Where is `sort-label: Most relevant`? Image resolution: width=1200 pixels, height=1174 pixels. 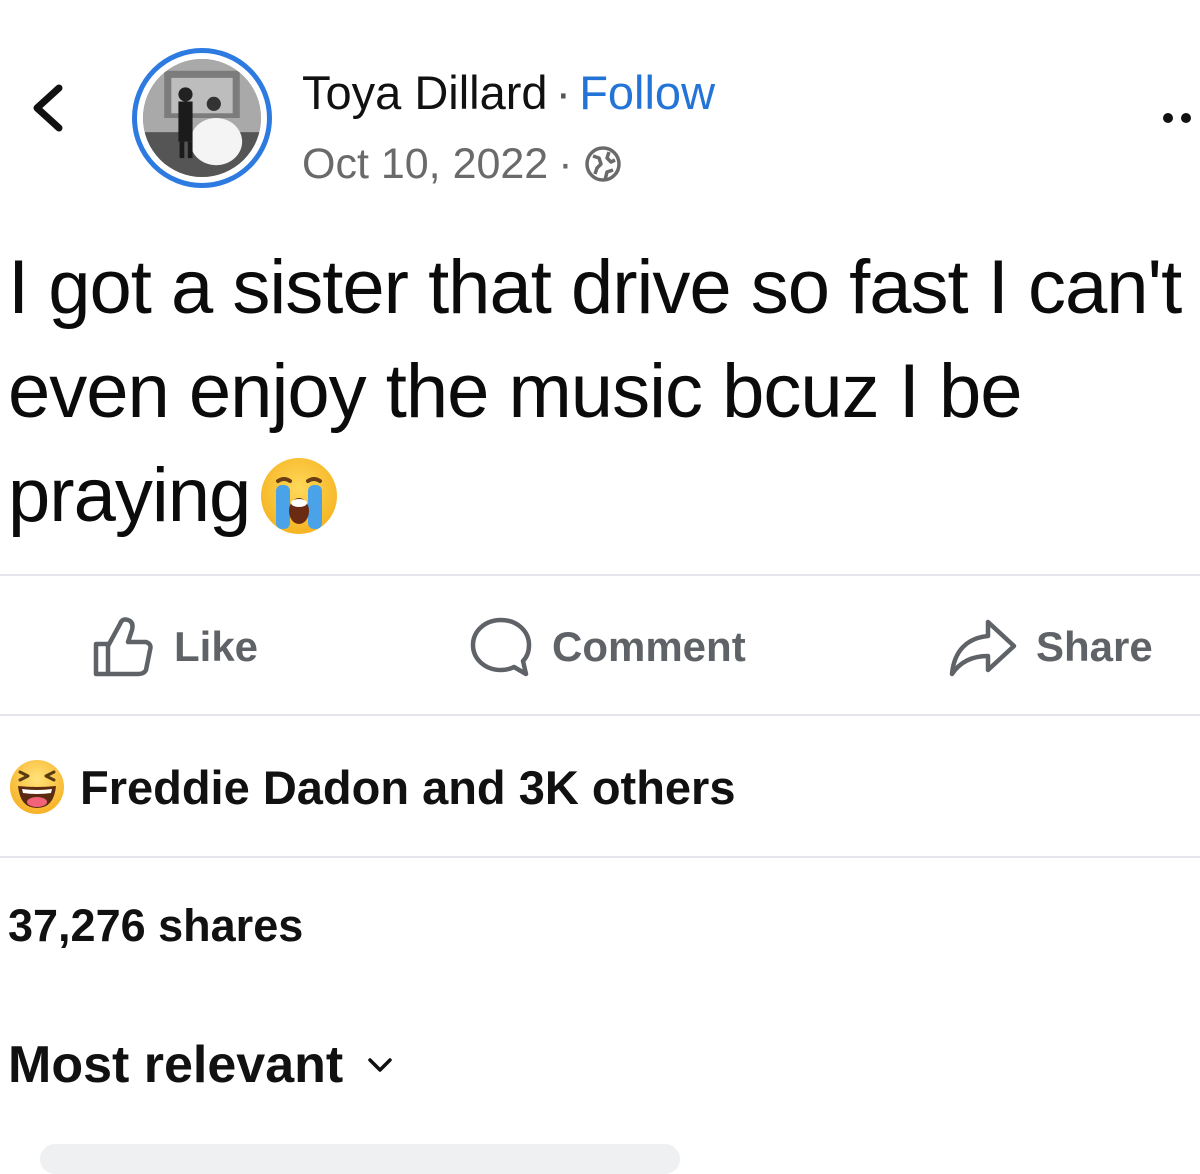
sort-label: Most relevant is located at coordinates (176, 1065).